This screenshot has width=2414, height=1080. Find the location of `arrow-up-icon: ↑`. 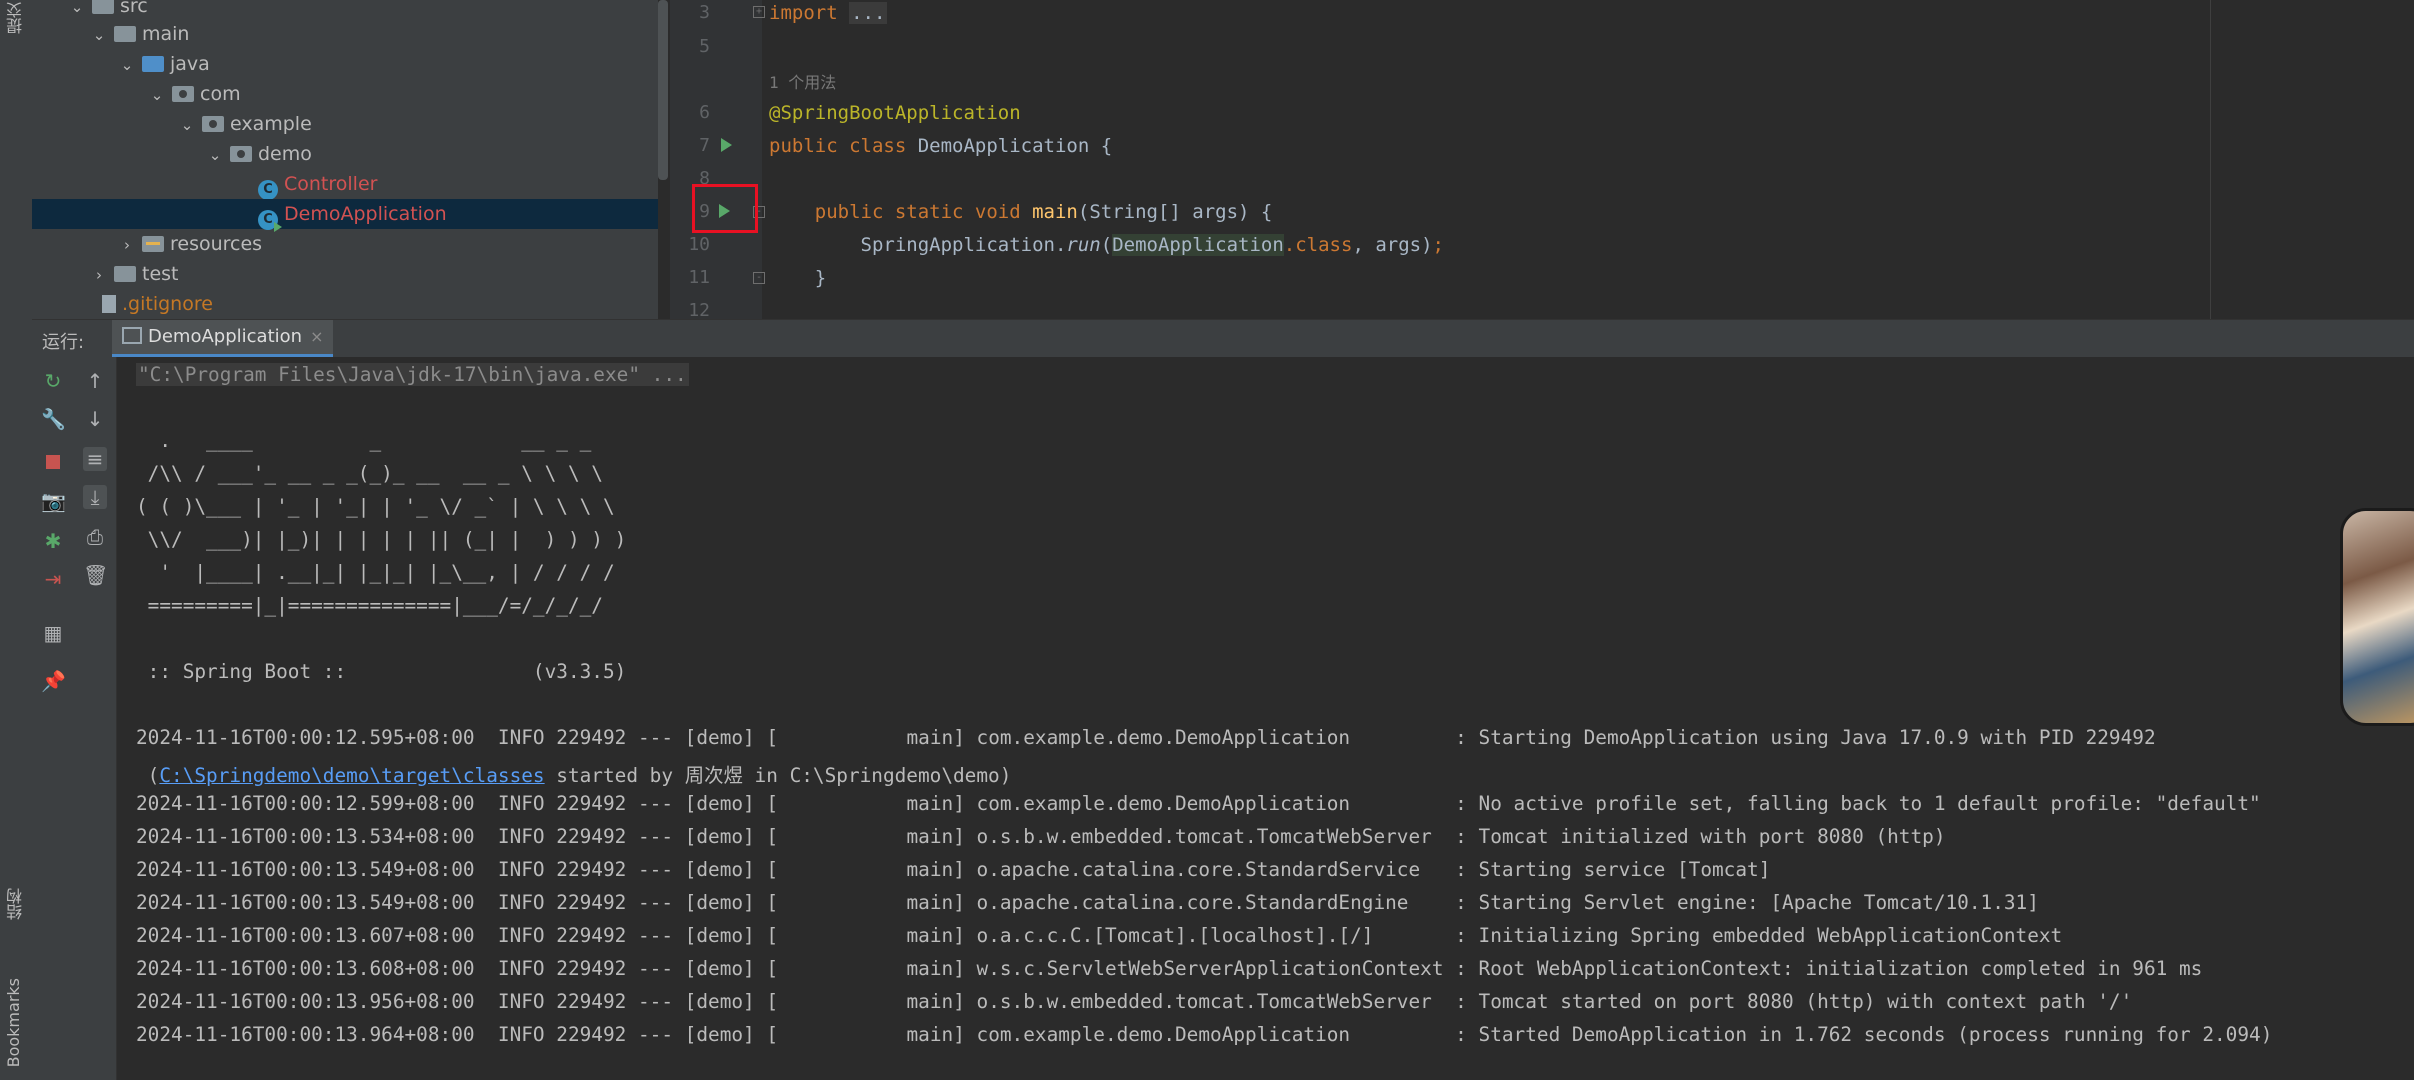

arrow-up-icon: ↑ is located at coordinates (95, 381).